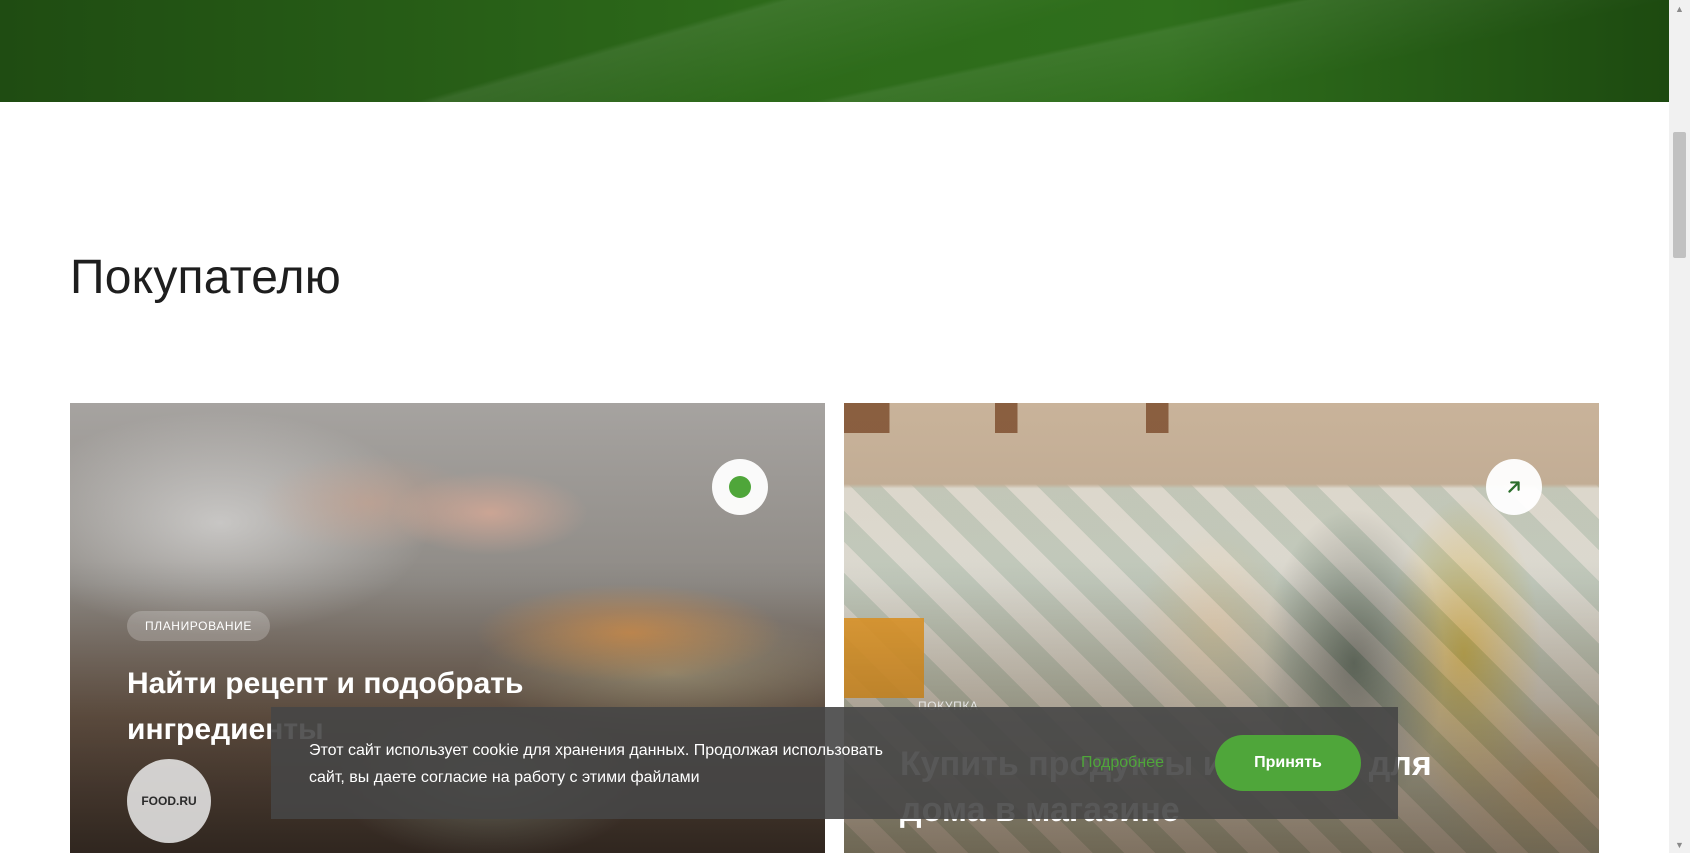 This screenshot has width=1690, height=853. I want to click on scroll-up-icon: ▲, so click(1679, 8).